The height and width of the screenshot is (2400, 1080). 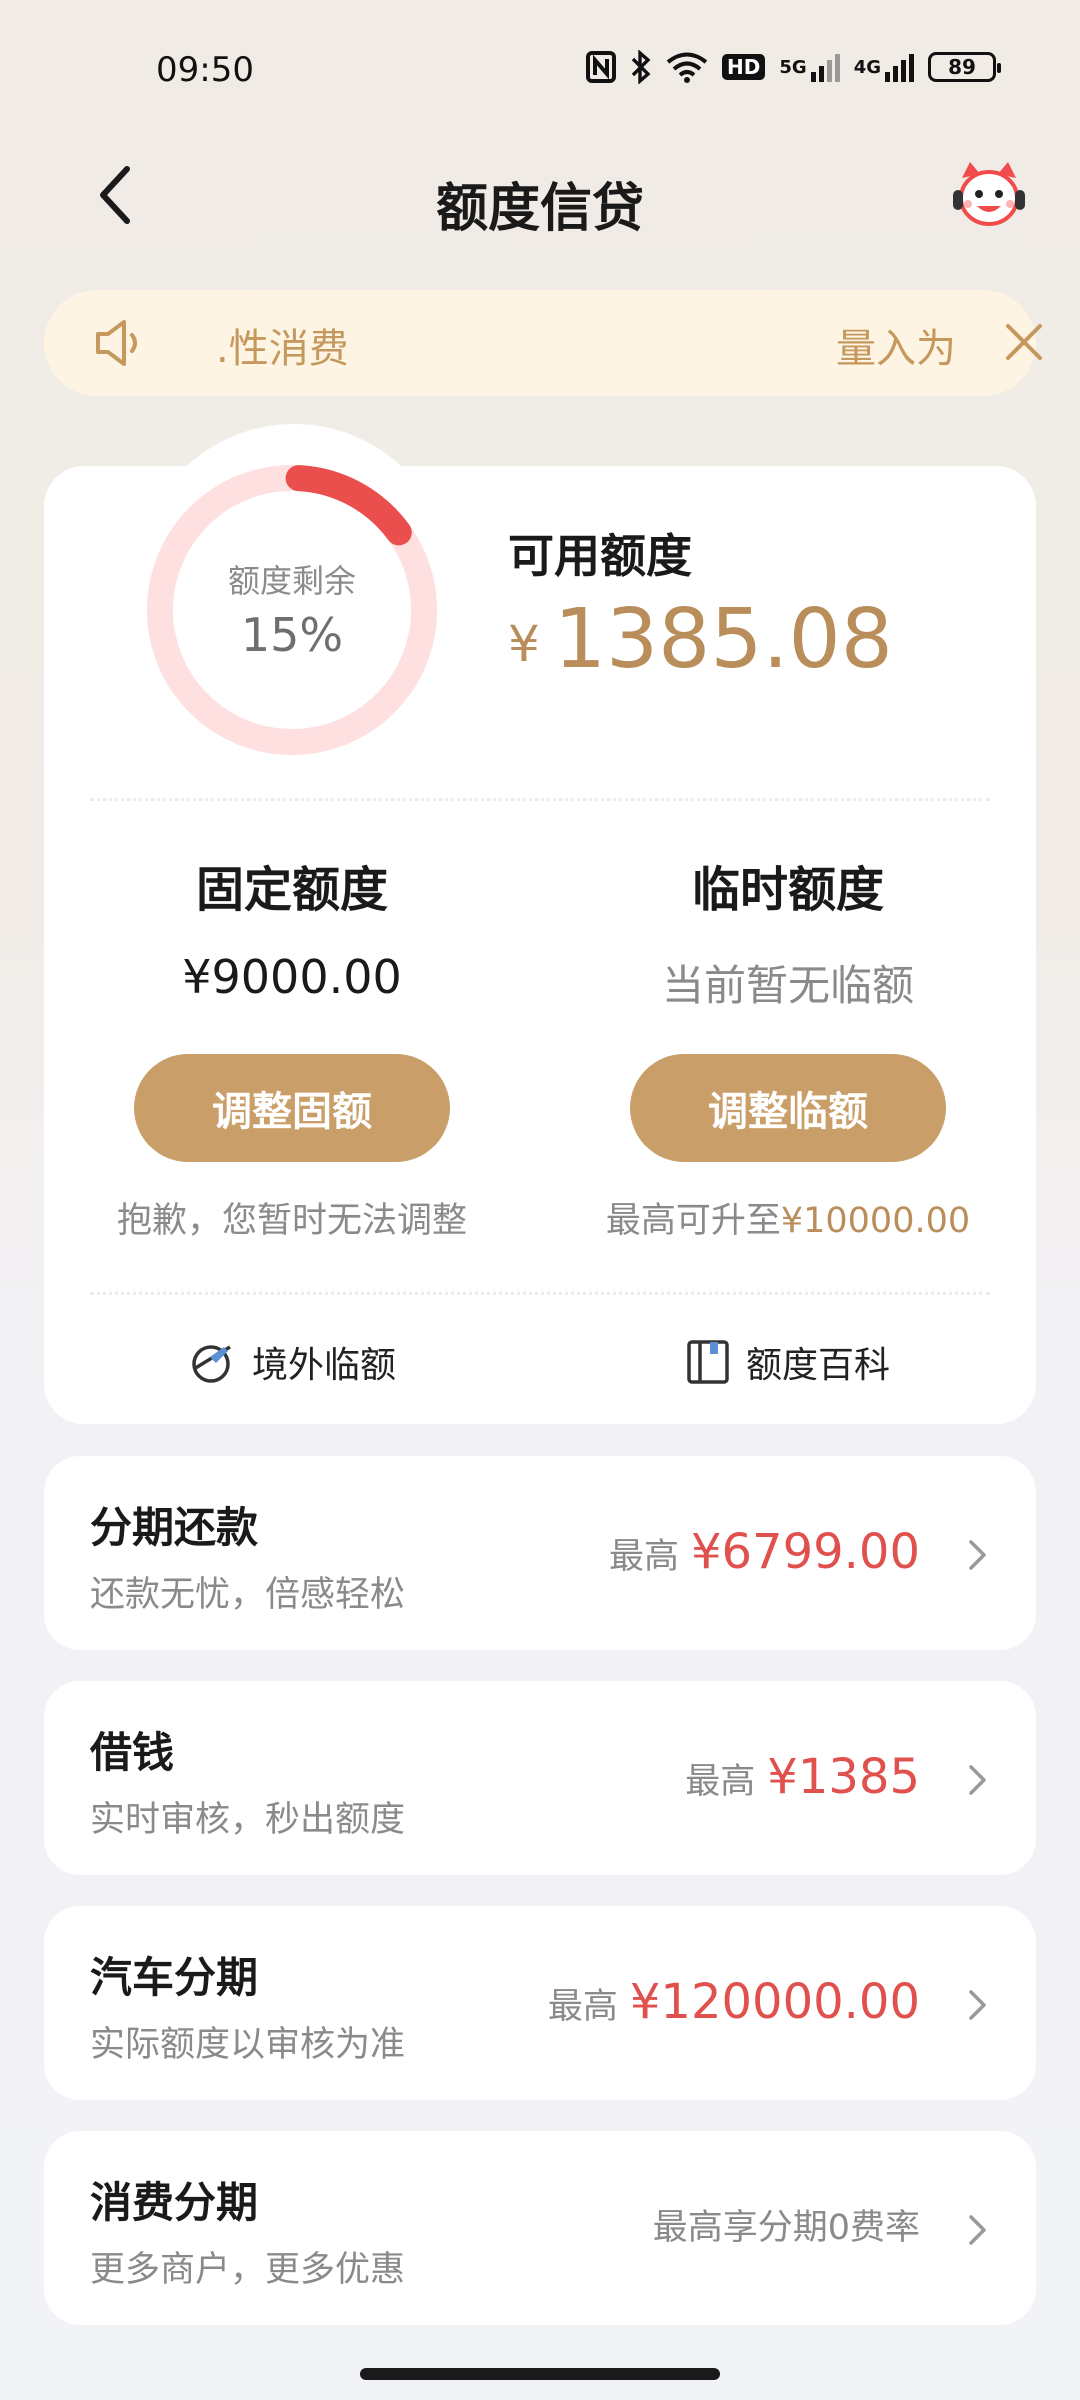 I want to click on fixed-title: 固定额度, so click(x=291, y=890).